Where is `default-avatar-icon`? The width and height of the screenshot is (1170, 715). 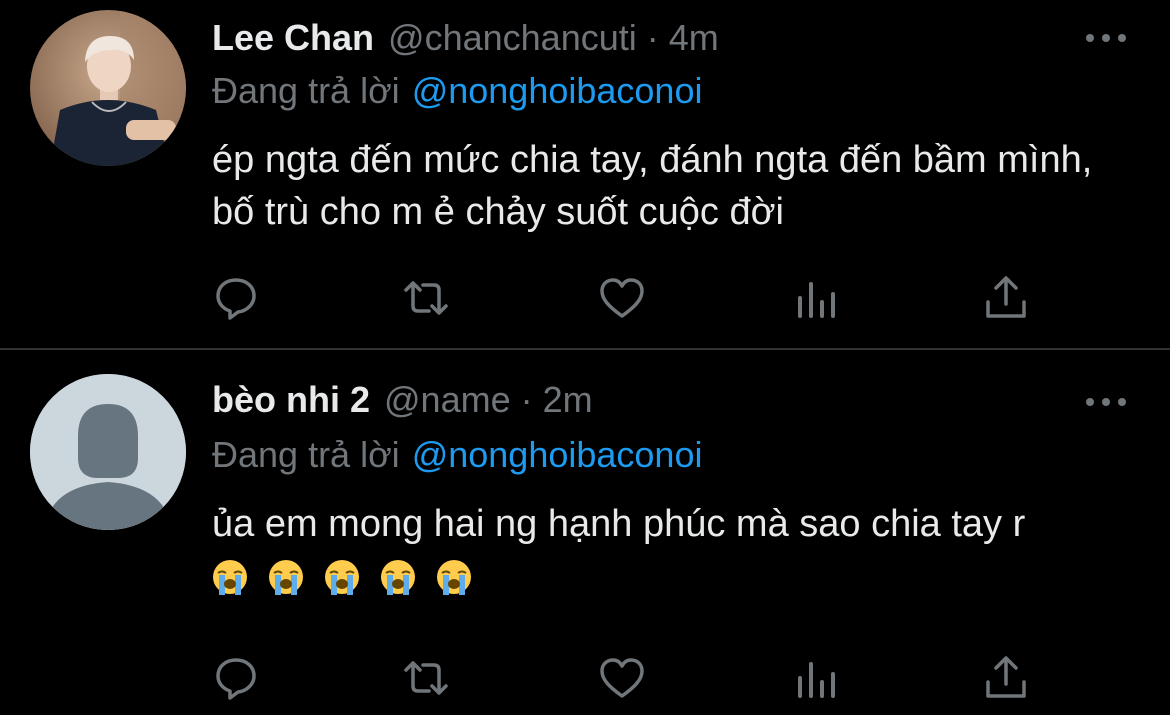
default-avatar-icon is located at coordinates (108, 452).